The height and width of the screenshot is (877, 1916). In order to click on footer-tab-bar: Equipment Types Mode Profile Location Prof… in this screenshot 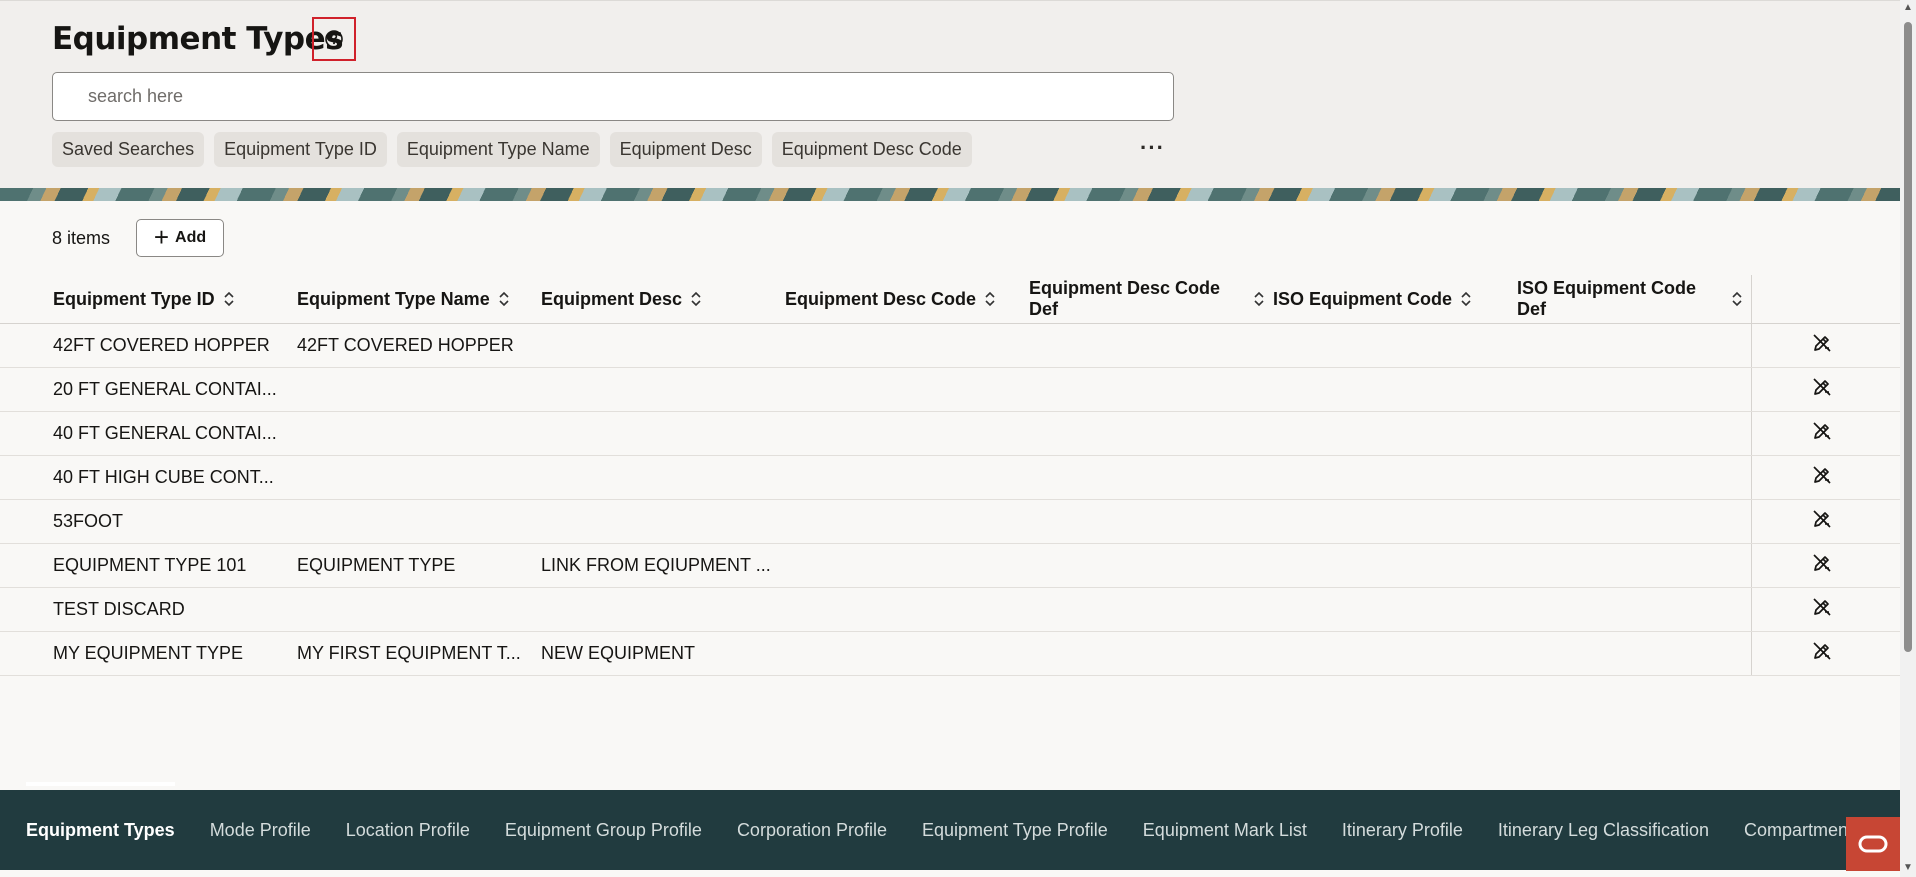, I will do `click(950, 825)`.